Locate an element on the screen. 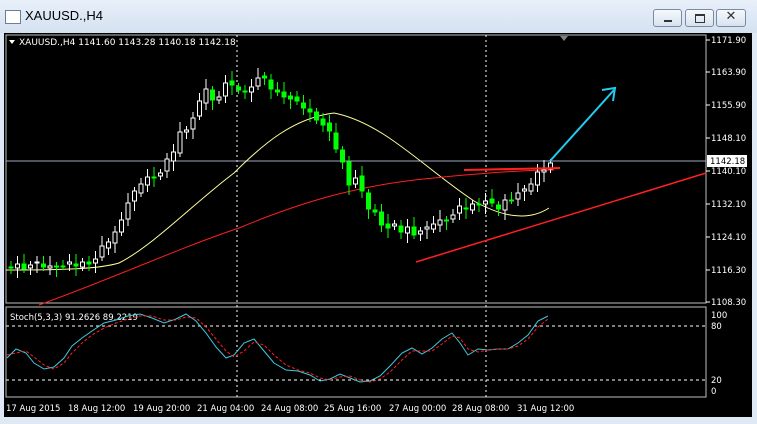 The image size is (757, 424). close-button: ✕ is located at coordinates (731, 18).